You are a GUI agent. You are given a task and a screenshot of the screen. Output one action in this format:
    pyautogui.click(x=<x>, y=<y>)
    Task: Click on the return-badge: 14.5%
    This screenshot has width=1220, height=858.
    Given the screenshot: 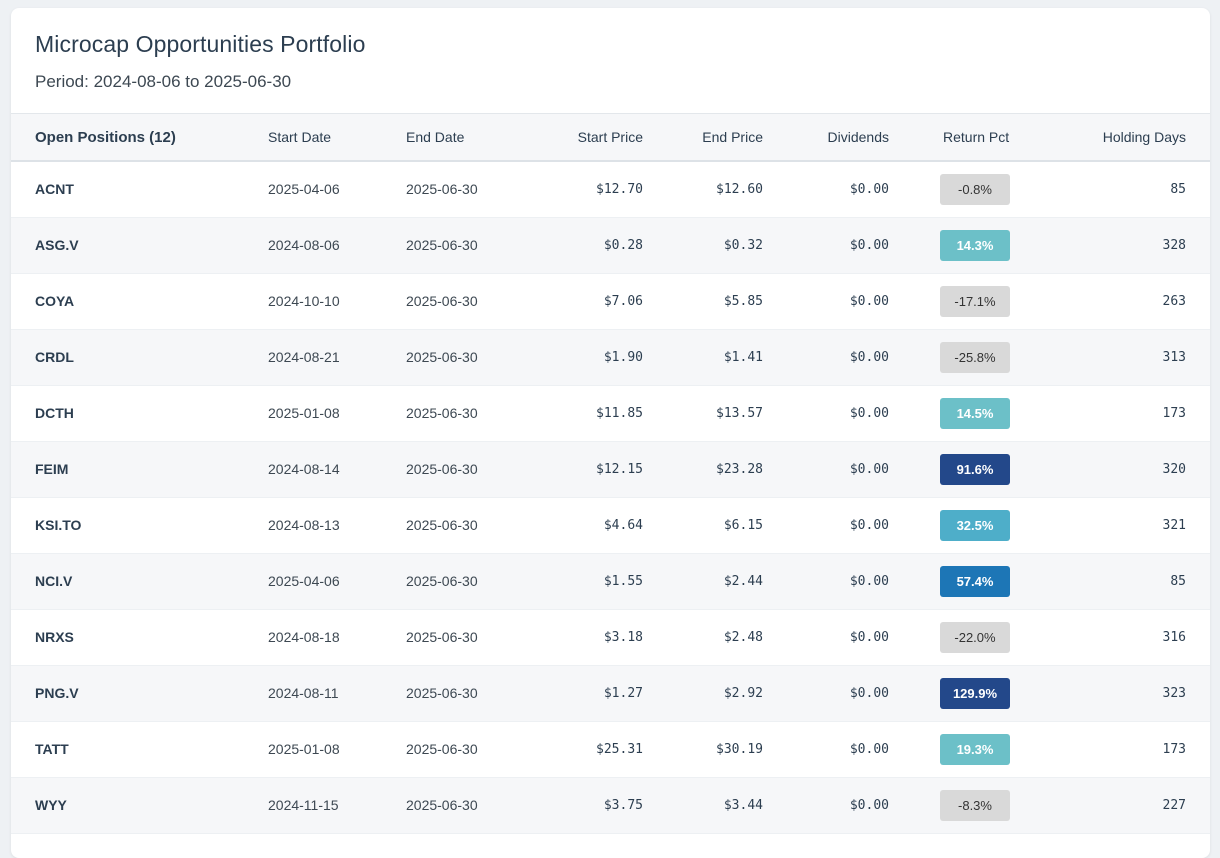 What is the action you would take?
    pyautogui.click(x=975, y=413)
    